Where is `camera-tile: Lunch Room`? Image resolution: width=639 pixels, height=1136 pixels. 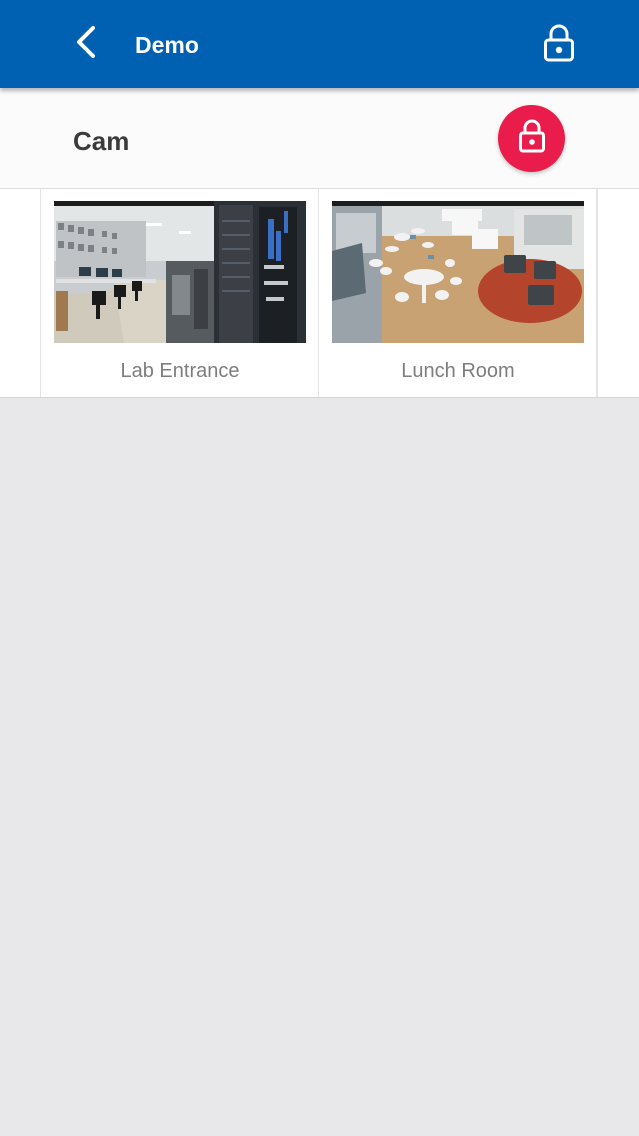
camera-tile: Lunch Room is located at coordinates (458, 293).